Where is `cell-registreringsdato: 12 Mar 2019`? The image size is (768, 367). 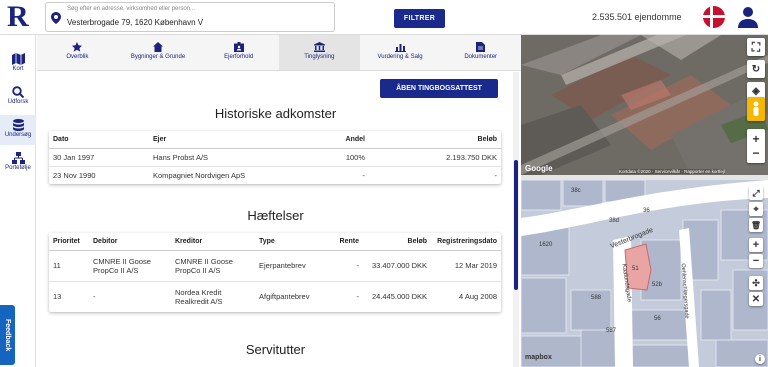 cell-registreringsdato: 12 Mar 2019 is located at coordinates (466, 266).